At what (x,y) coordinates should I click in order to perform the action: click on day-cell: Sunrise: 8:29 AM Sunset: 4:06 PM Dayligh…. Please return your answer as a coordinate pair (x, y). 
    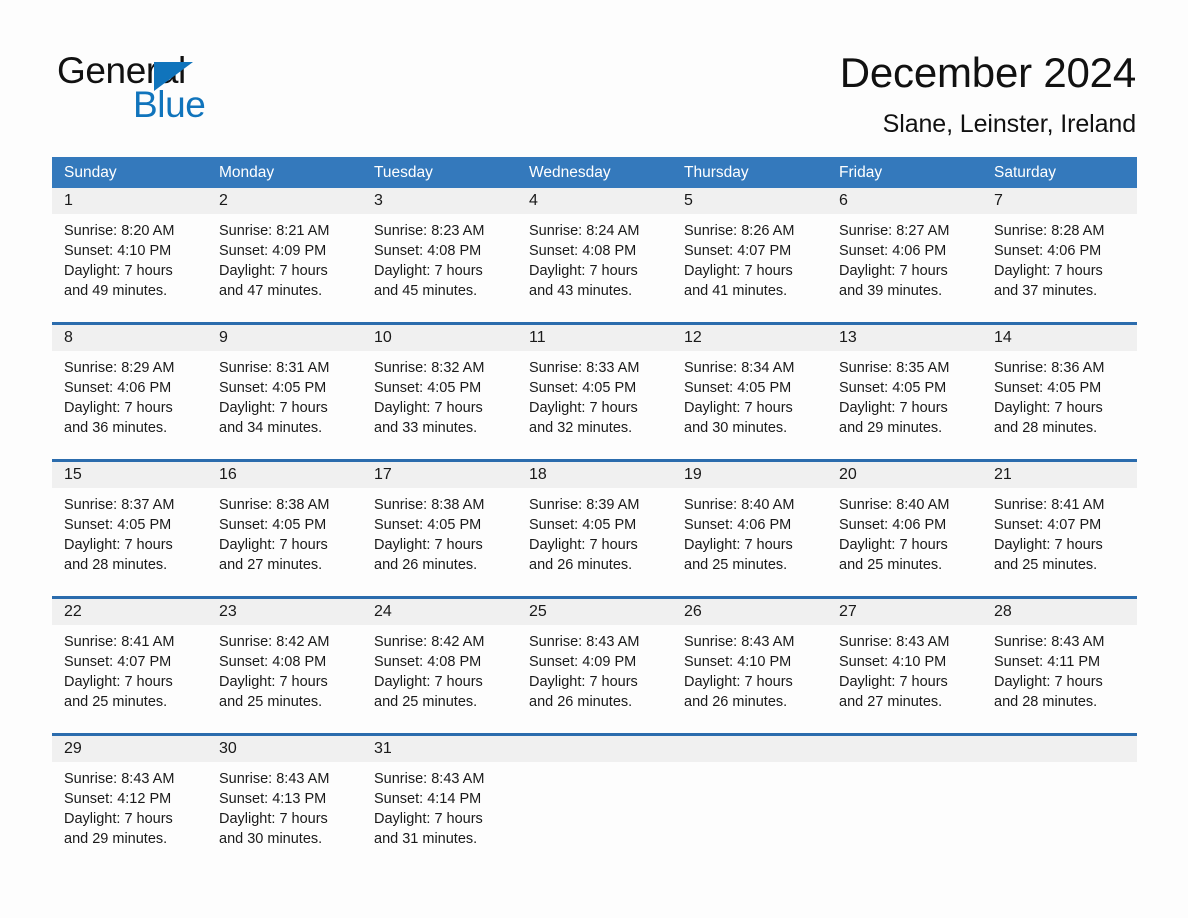
    Looking at the image, I should click on (129, 405).